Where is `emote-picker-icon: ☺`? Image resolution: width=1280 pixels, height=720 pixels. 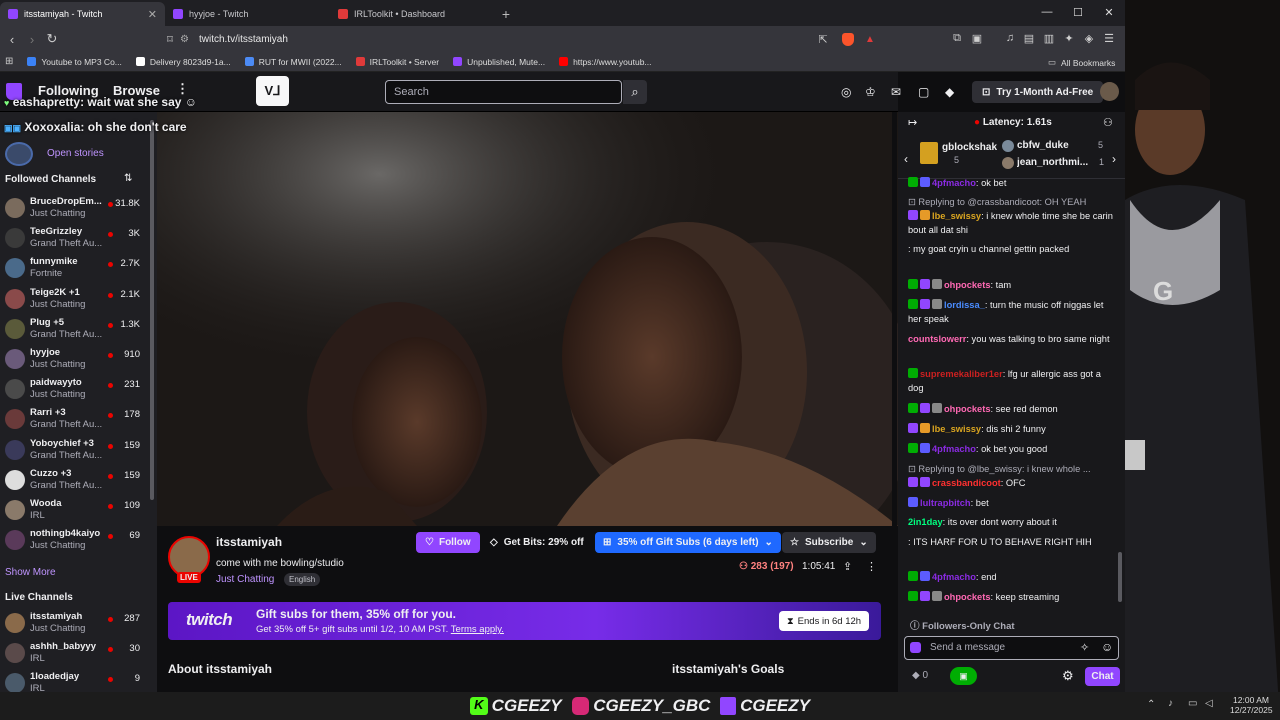 emote-picker-icon: ☺ is located at coordinates (1107, 647).